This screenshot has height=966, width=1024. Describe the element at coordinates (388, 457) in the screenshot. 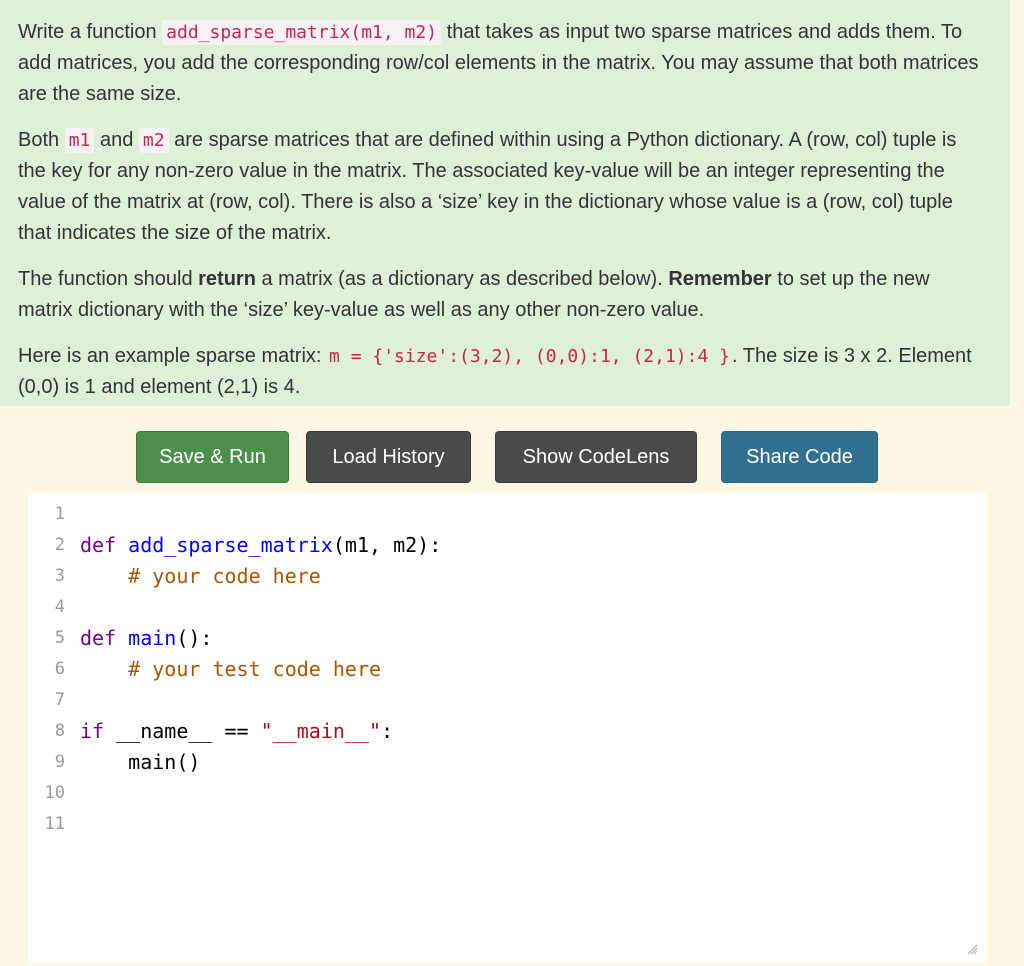

I see `load-history-button: Load History` at that location.